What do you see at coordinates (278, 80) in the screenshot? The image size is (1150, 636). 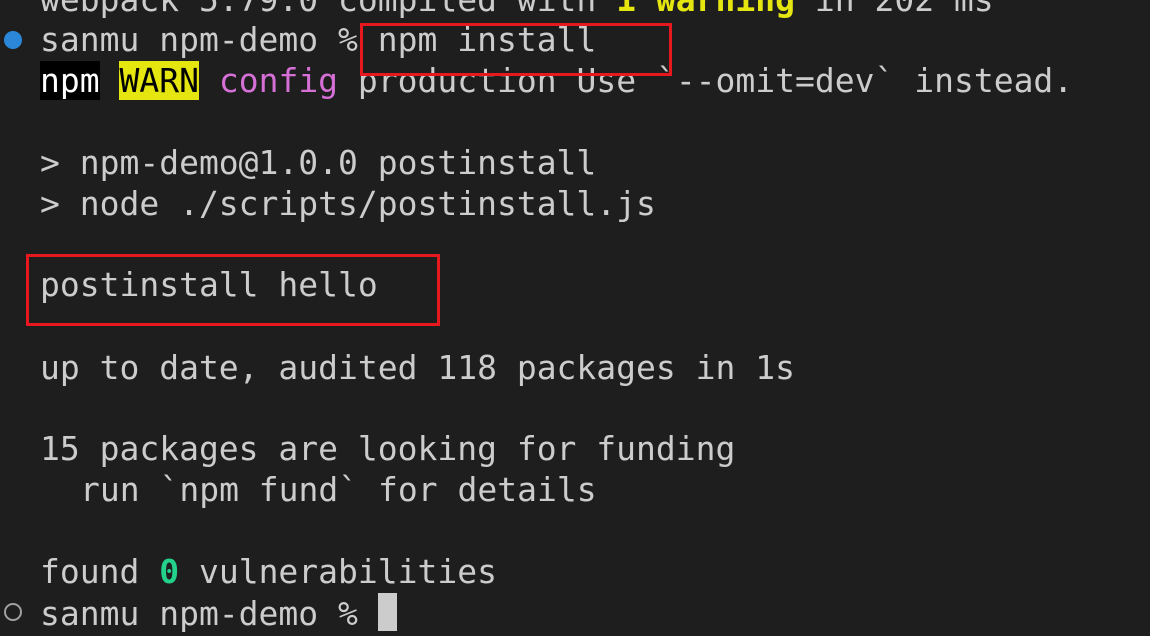 I see `config-label: config` at bounding box center [278, 80].